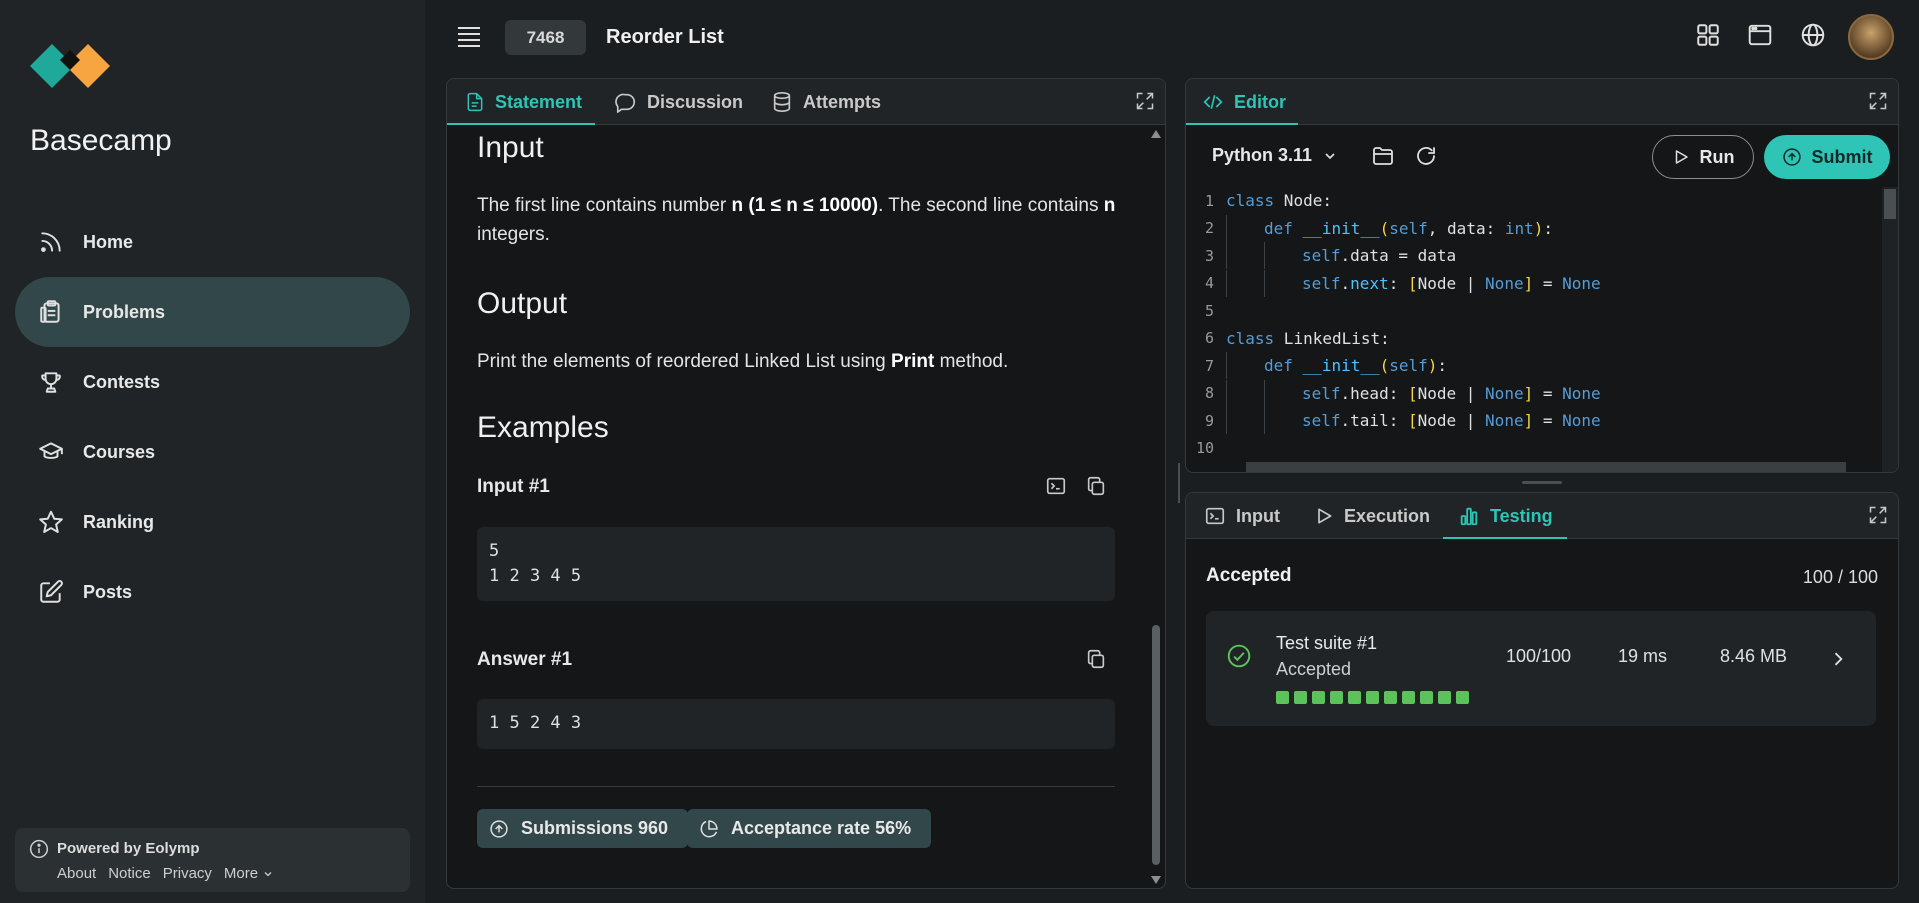 Image resolution: width=1919 pixels, height=903 pixels. What do you see at coordinates (1249, 575) in the screenshot?
I see `verdict-title: Accepted` at bounding box center [1249, 575].